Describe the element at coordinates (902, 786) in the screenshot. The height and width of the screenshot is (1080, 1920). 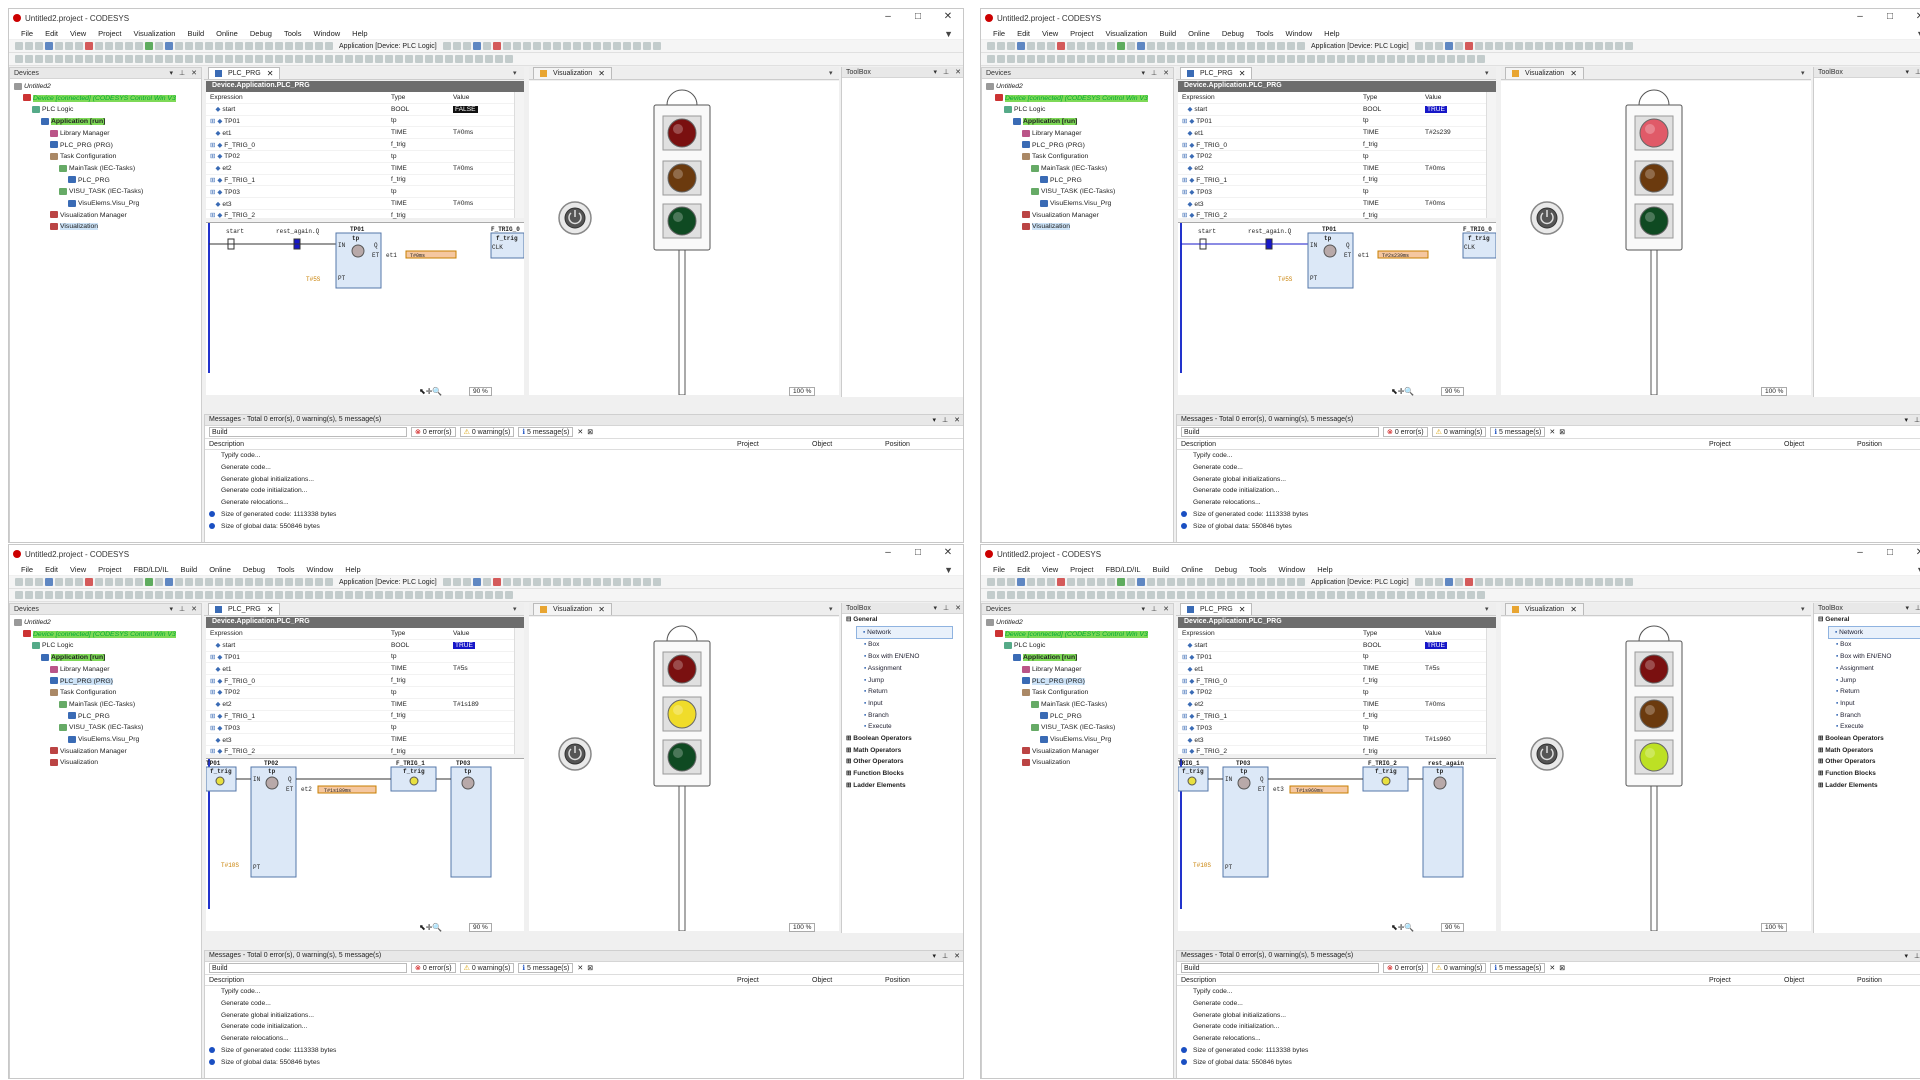
I see `toolbox-group: ⊞ Ladder Elements` at that location.